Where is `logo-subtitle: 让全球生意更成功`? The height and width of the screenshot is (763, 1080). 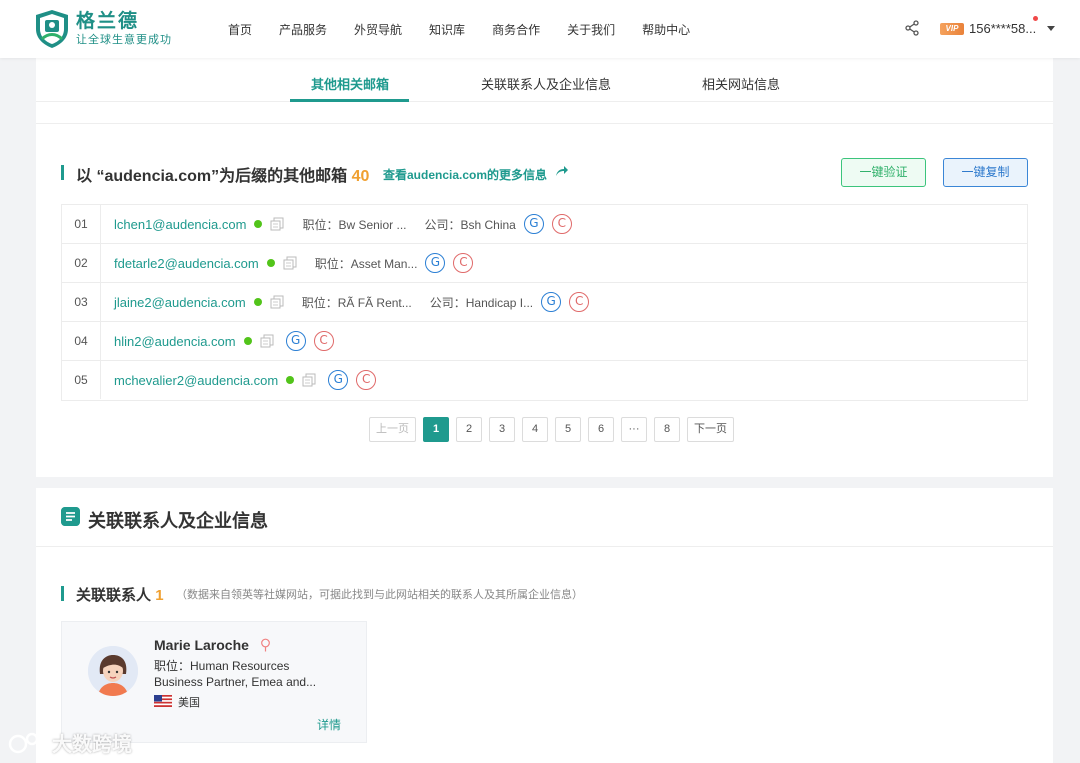
logo-subtitle: 让全球生意更成功 is located at coordinates (124, 40).